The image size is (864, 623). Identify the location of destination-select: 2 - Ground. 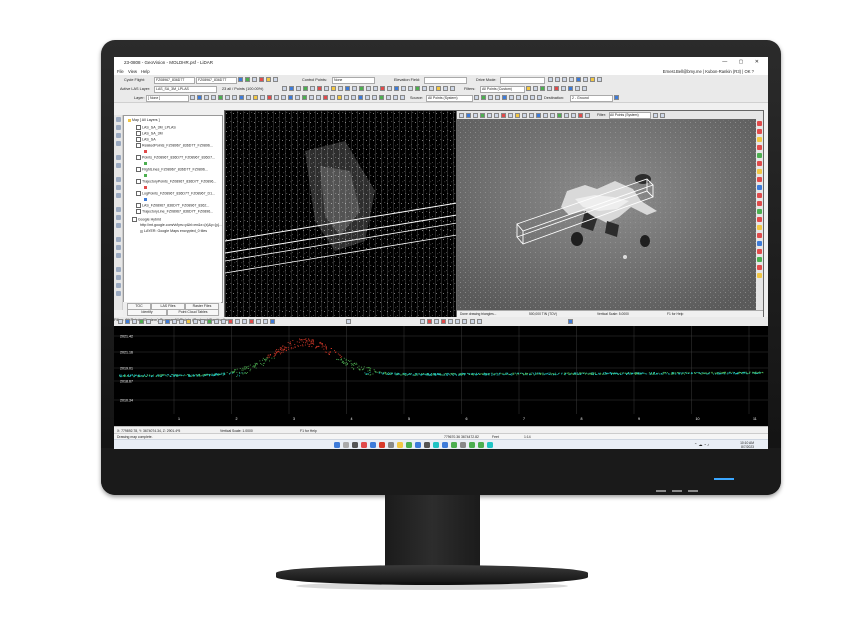
(591, 98).